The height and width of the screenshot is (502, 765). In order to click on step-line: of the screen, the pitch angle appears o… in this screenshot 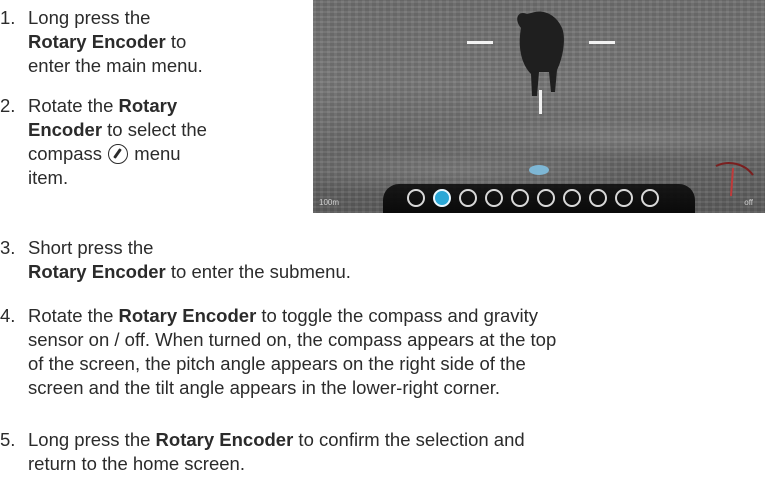, I will do `click(277, 363)`.